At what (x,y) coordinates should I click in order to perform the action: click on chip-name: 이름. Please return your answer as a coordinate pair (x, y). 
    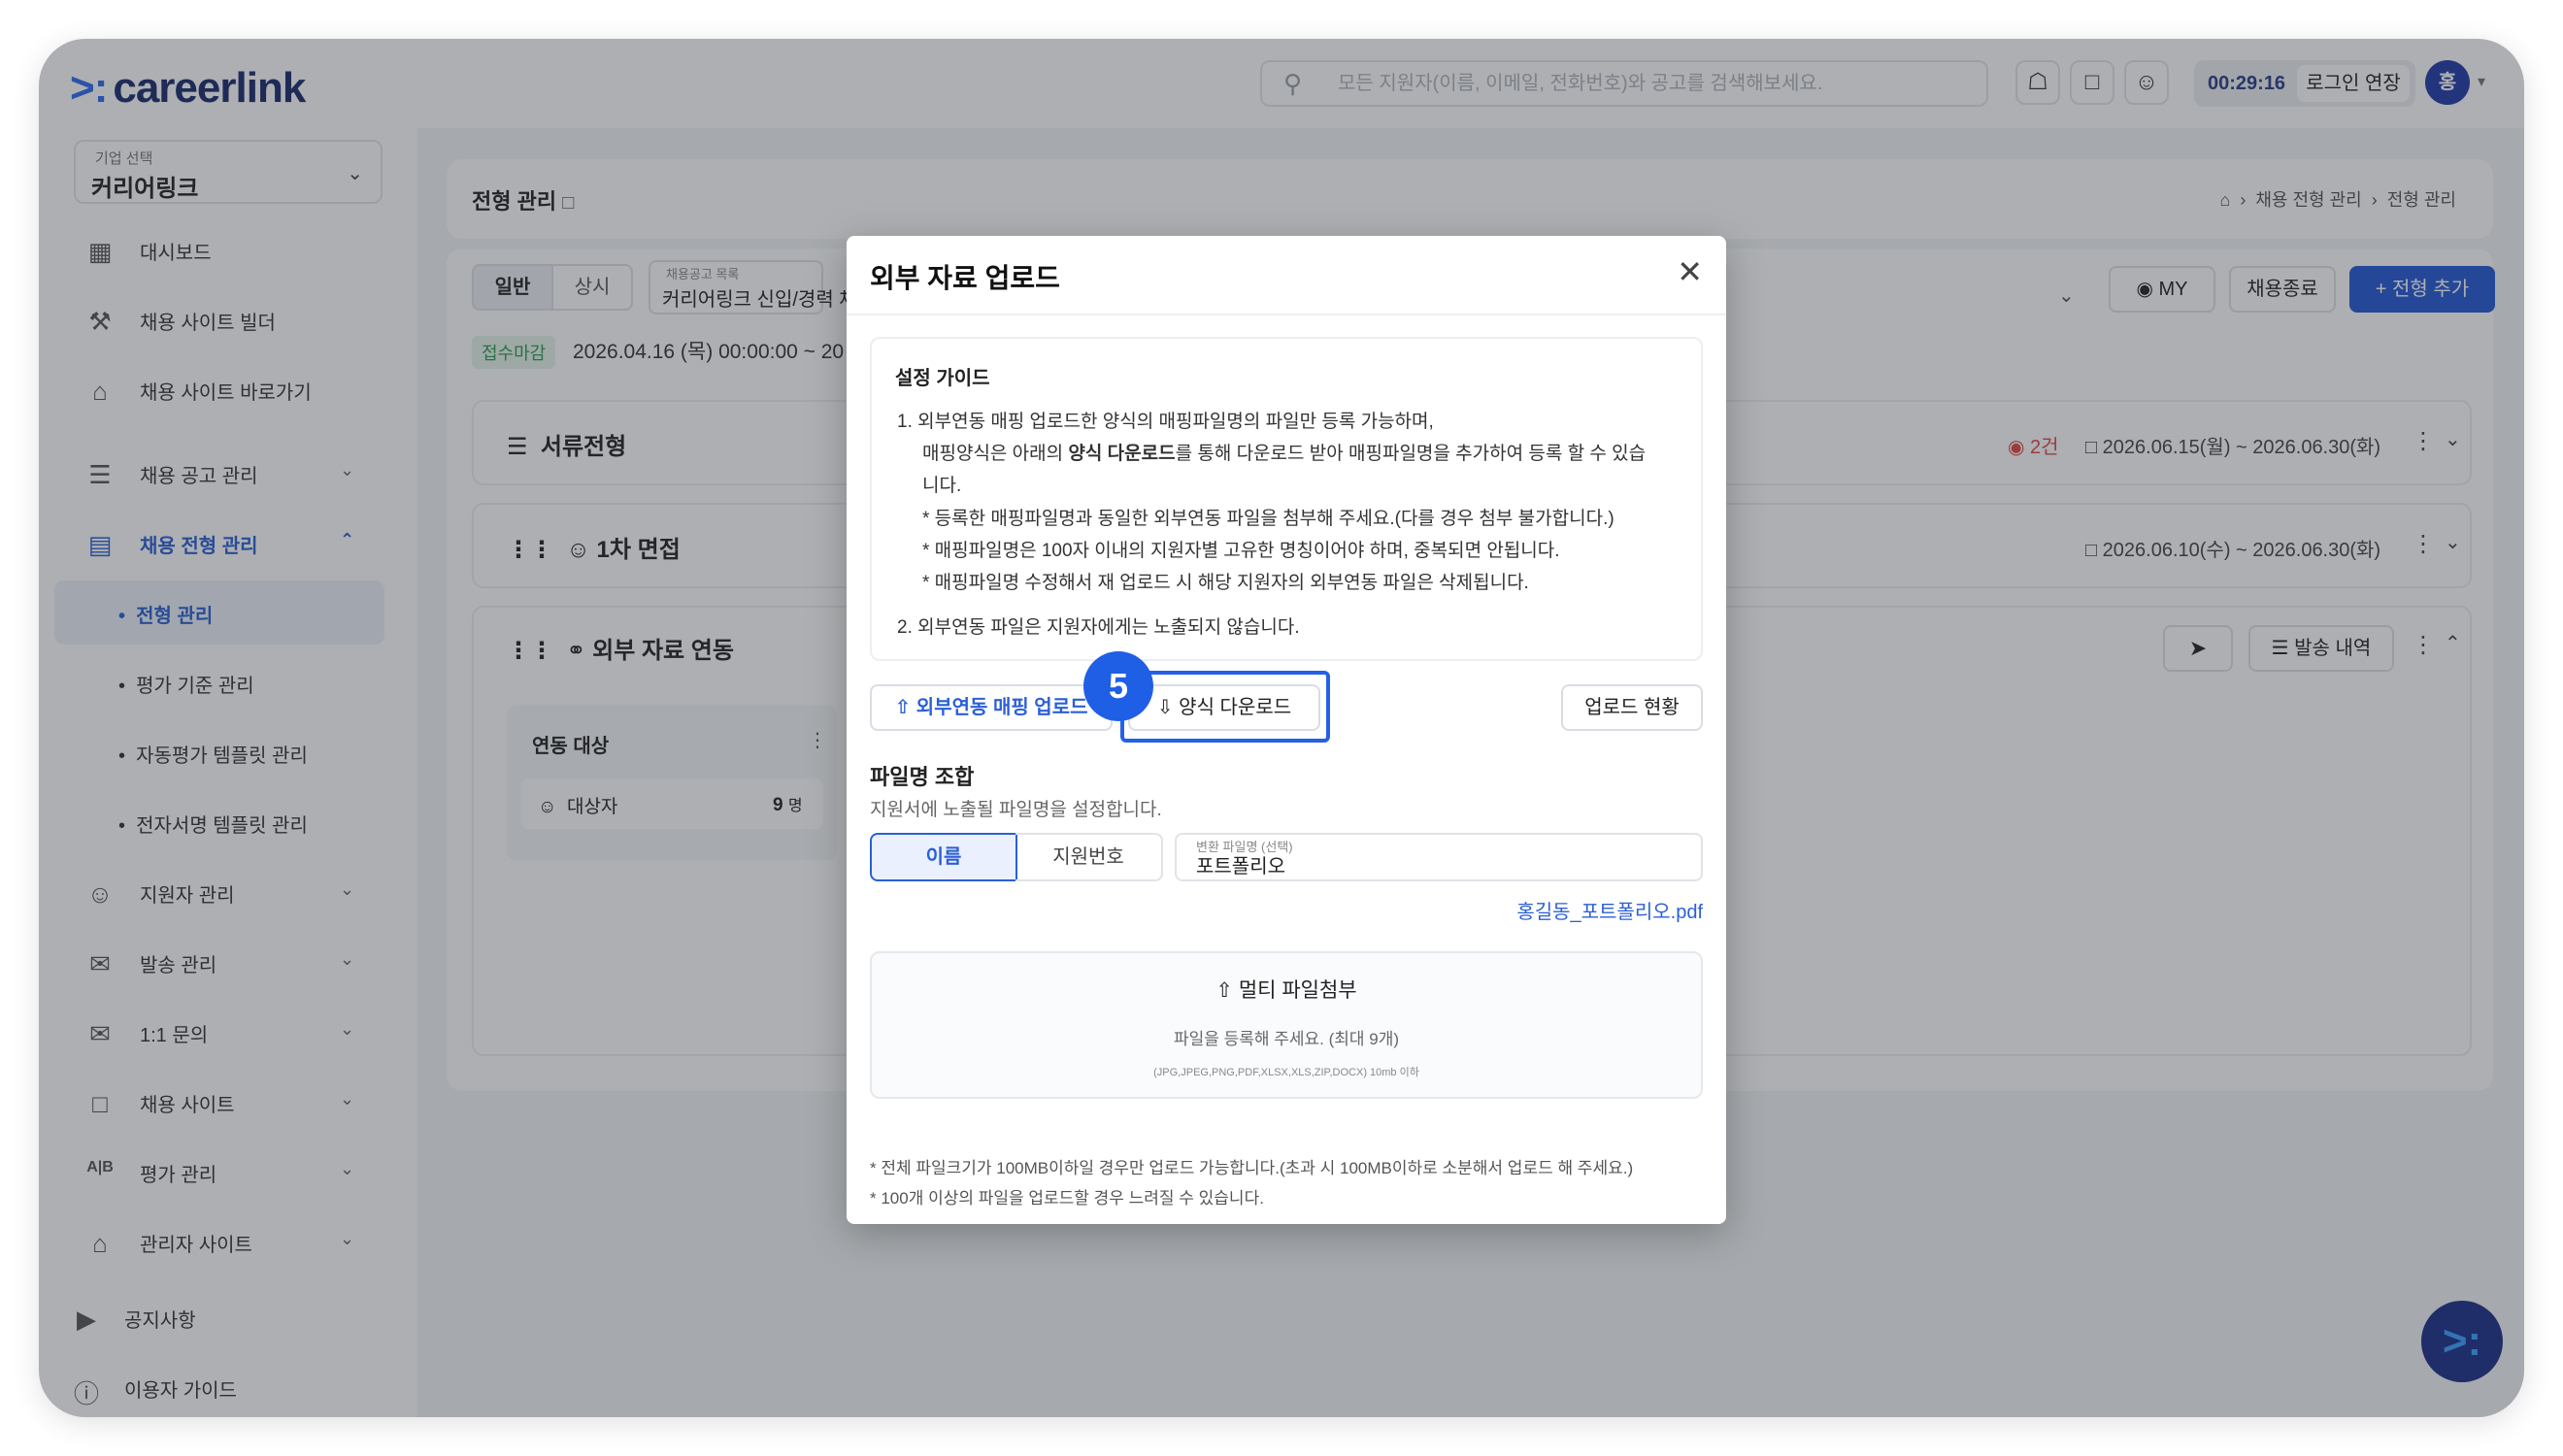
    Looking at the image, I should click on (943, 857).